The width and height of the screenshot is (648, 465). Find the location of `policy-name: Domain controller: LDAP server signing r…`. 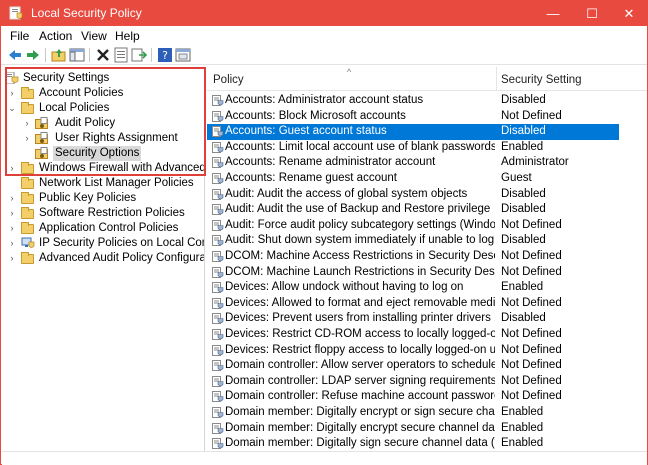

policy-name: Domain controller: LDAP server signing r… is located at coordinates (360, 380).